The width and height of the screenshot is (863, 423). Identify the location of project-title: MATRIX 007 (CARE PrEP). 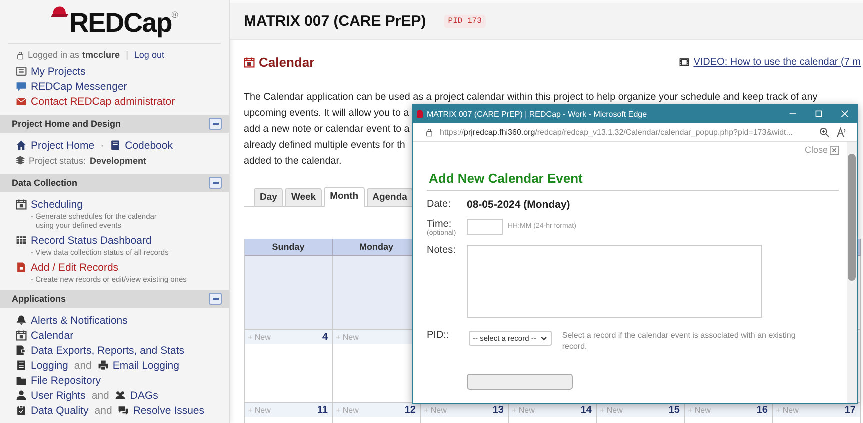
(335, 21).